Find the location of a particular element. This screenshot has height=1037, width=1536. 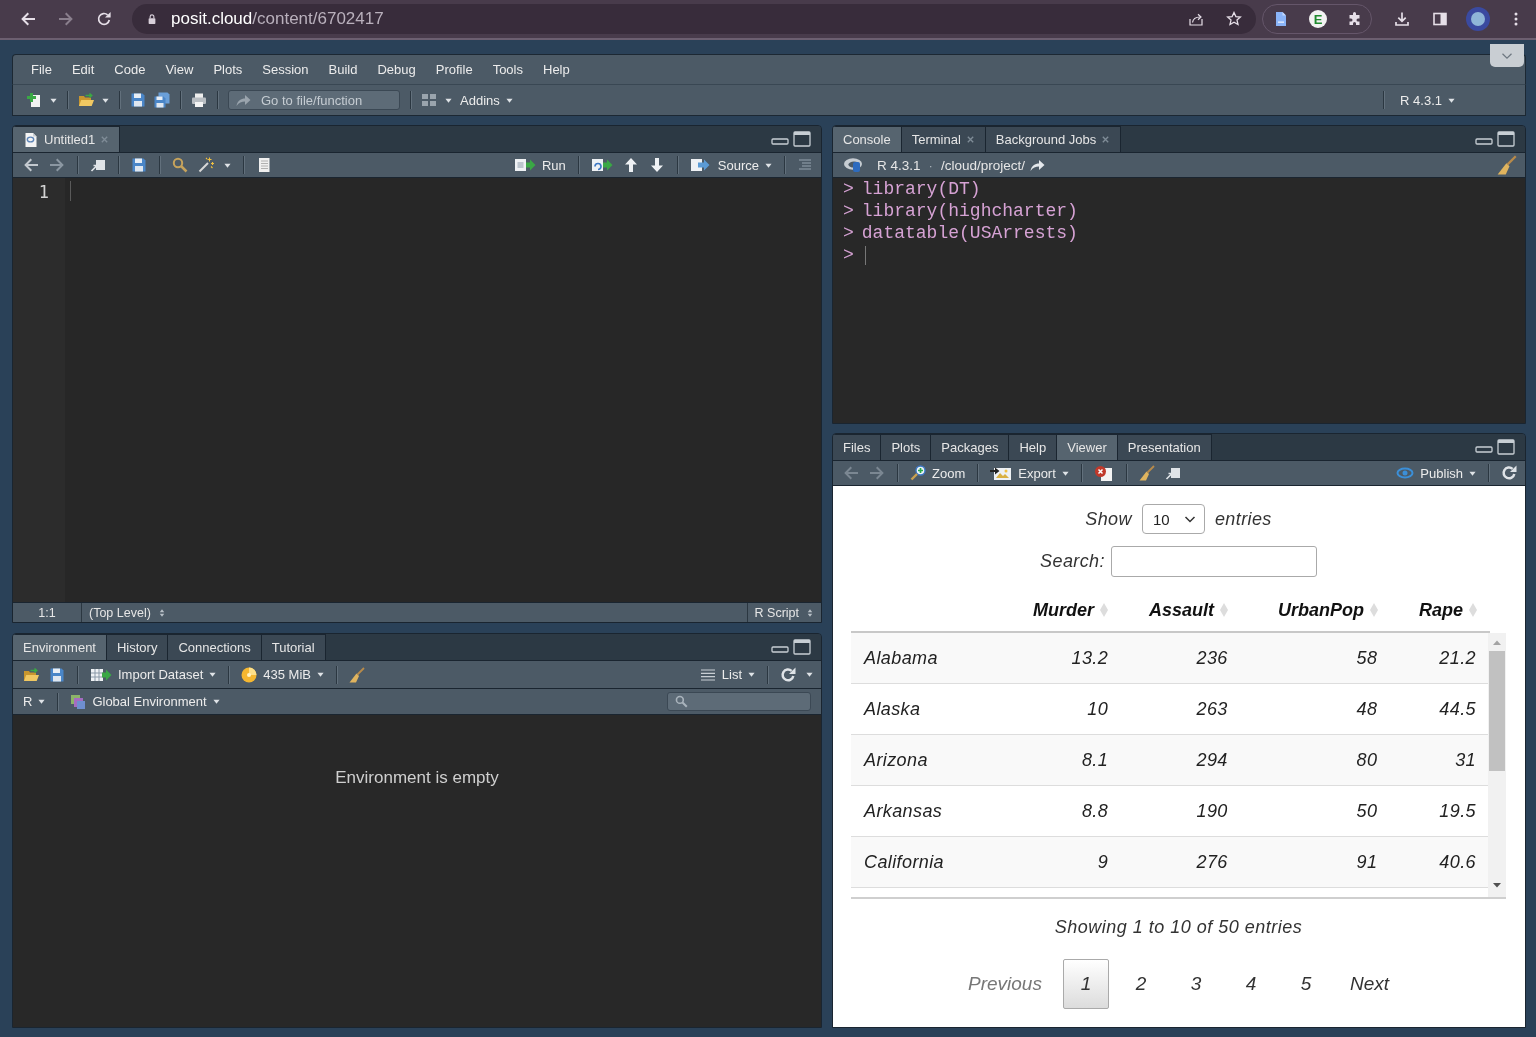

menu-item: Debug is located at coordinates (396, 69).